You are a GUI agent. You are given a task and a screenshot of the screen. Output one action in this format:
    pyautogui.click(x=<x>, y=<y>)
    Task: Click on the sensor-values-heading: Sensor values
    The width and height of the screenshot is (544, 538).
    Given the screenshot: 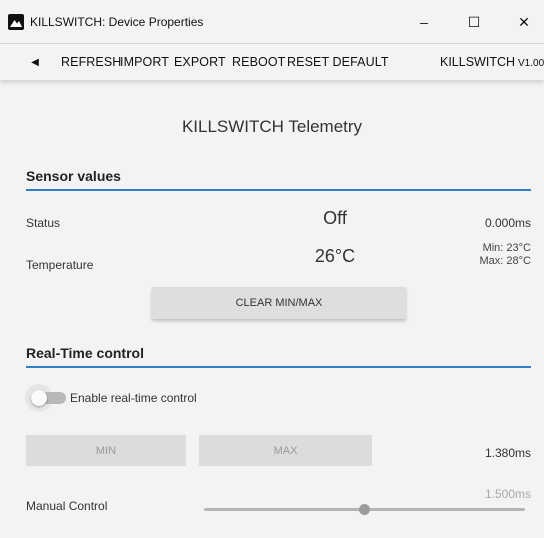 What is the action you would take?
    pyautogui.click(x=73, y=176)
    